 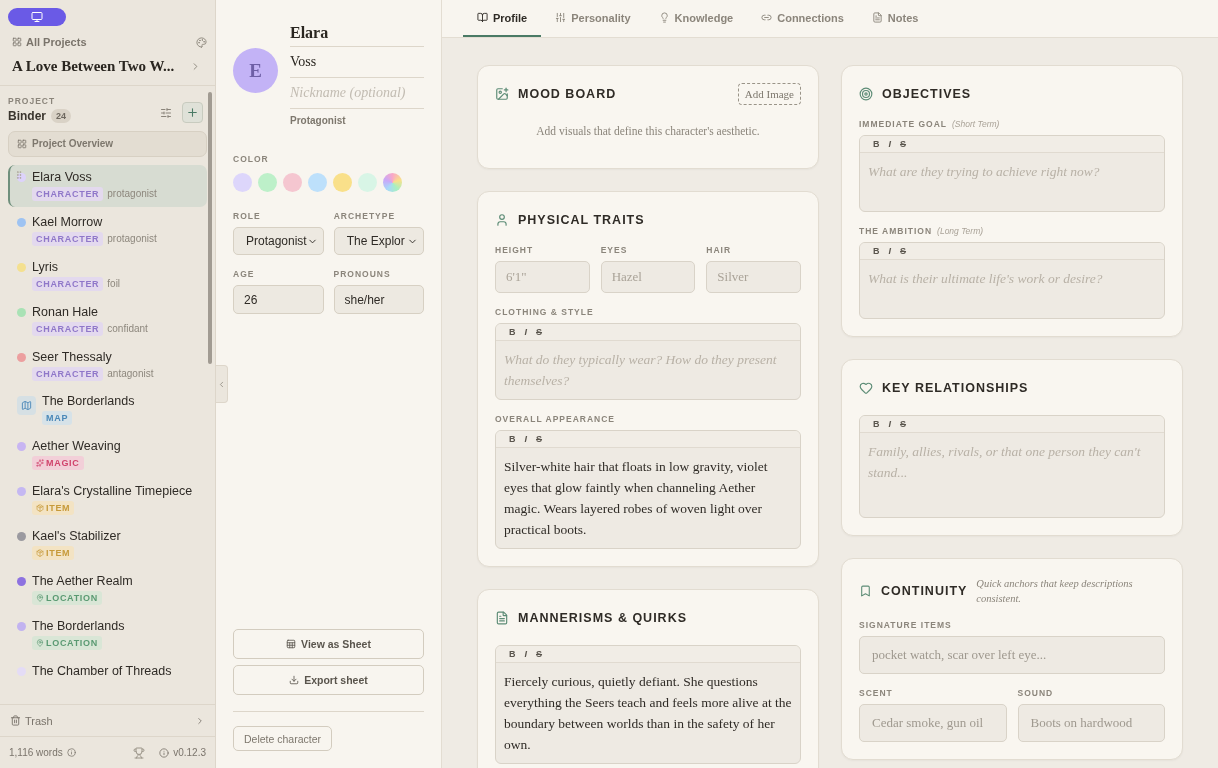 I want to click on filter-button, so click(x=166, y=112).